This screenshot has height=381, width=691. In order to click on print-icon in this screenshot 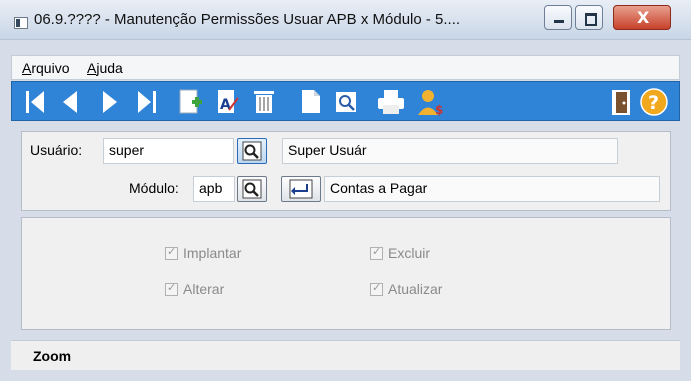, I will do `click(391, 102)`.